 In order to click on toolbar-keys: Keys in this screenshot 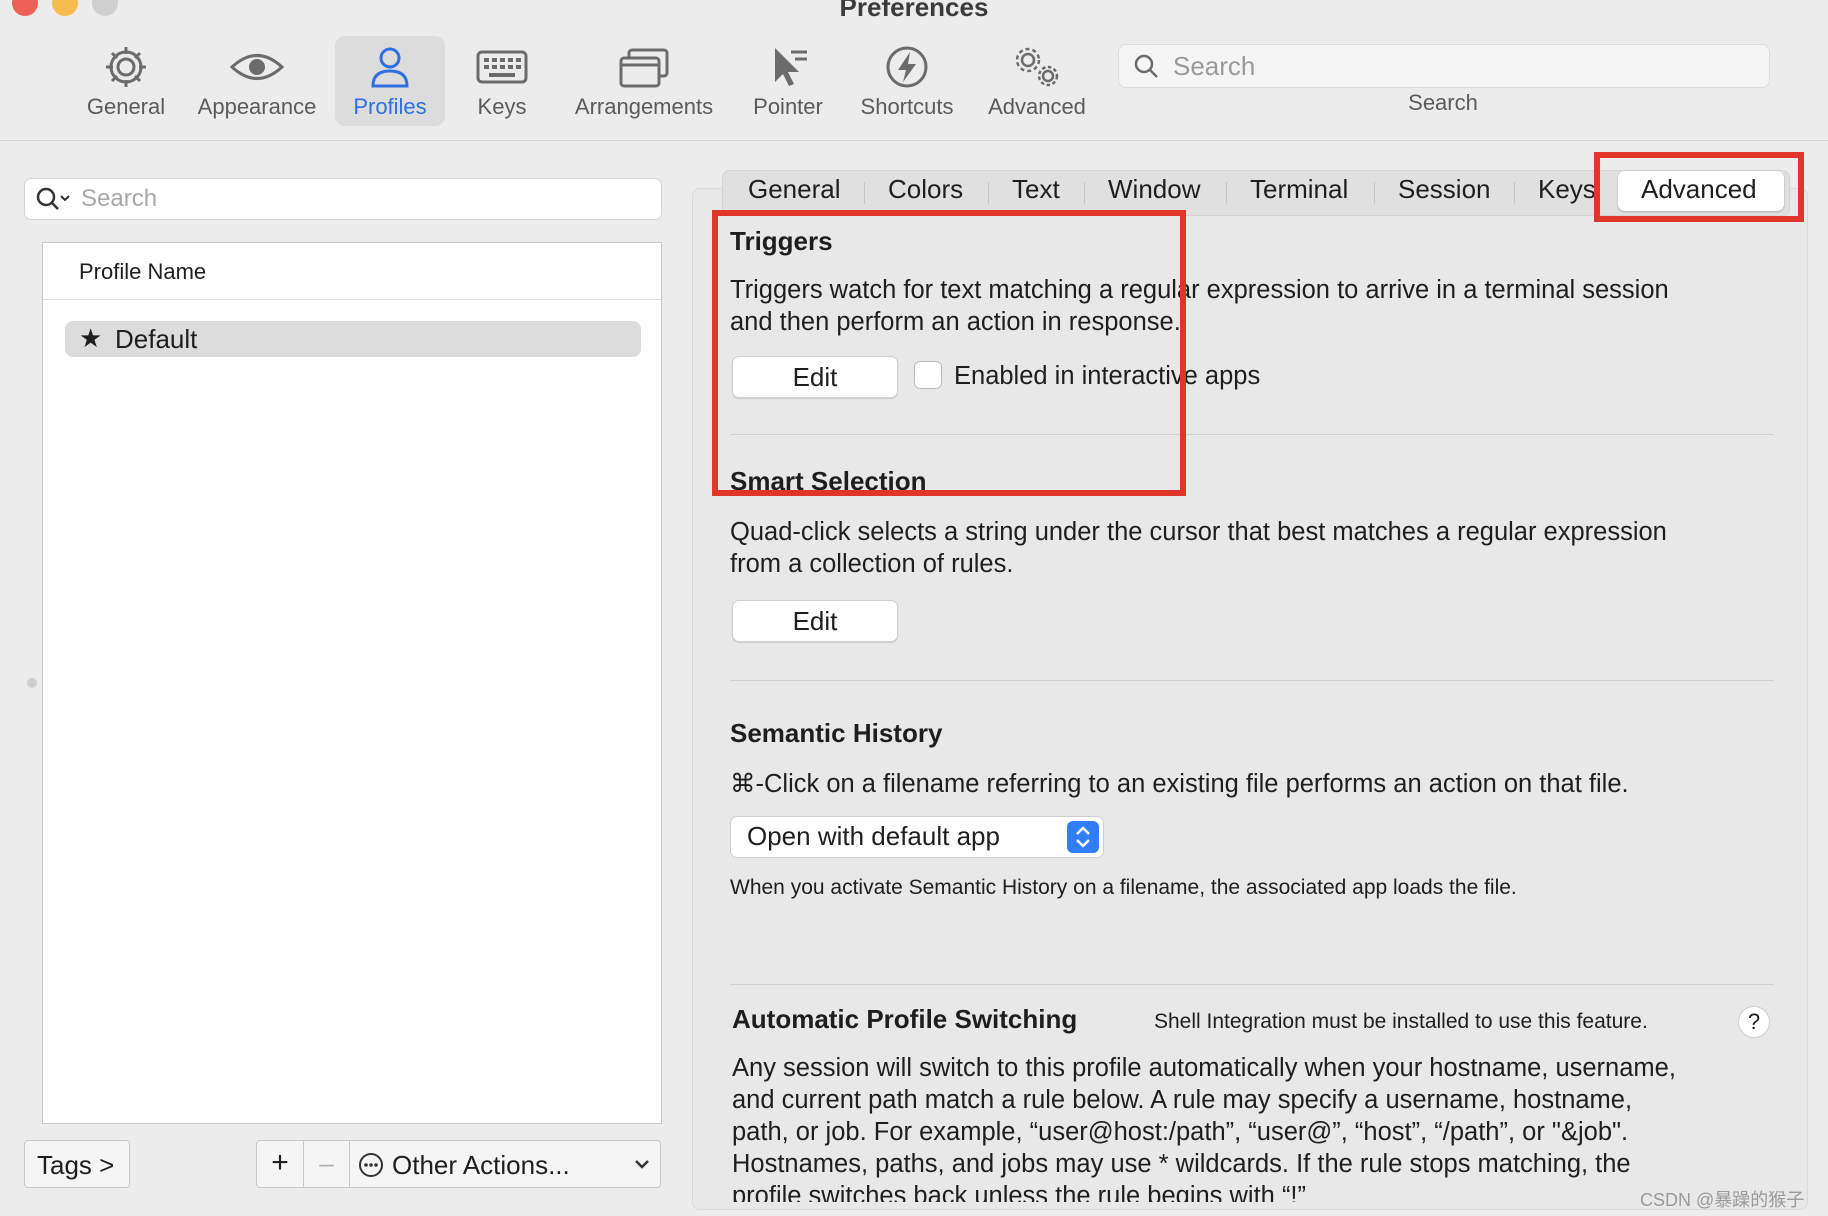, I will do `click(502, 81)`.